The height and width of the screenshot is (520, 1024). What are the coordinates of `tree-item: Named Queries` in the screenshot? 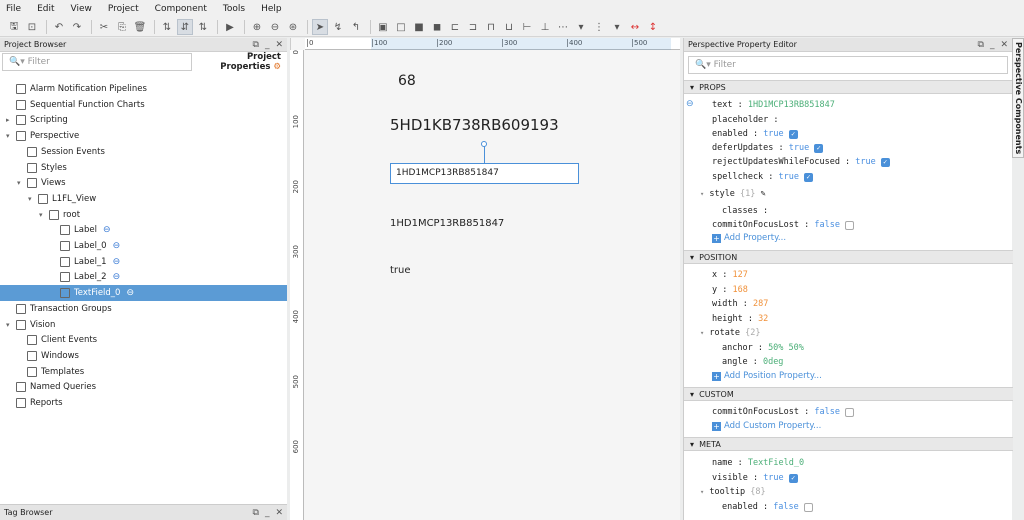 It's located at (143, 387).